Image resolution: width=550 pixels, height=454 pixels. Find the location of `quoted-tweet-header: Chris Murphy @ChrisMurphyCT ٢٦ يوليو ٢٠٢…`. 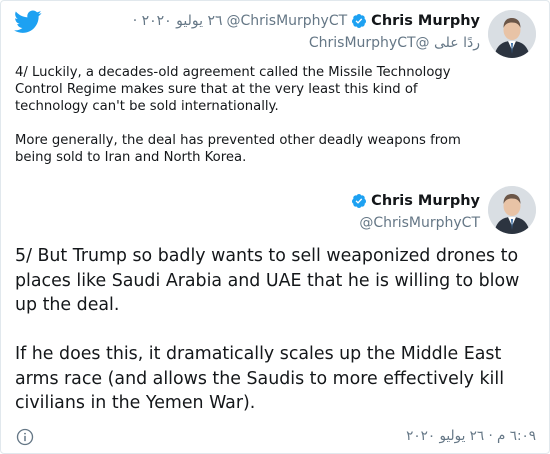

quoted-tweet-header: Chris Murphy @ChrisMurphyCT ٢٦ يوليو ٢٠٢… is located at coordinates (334, 34).